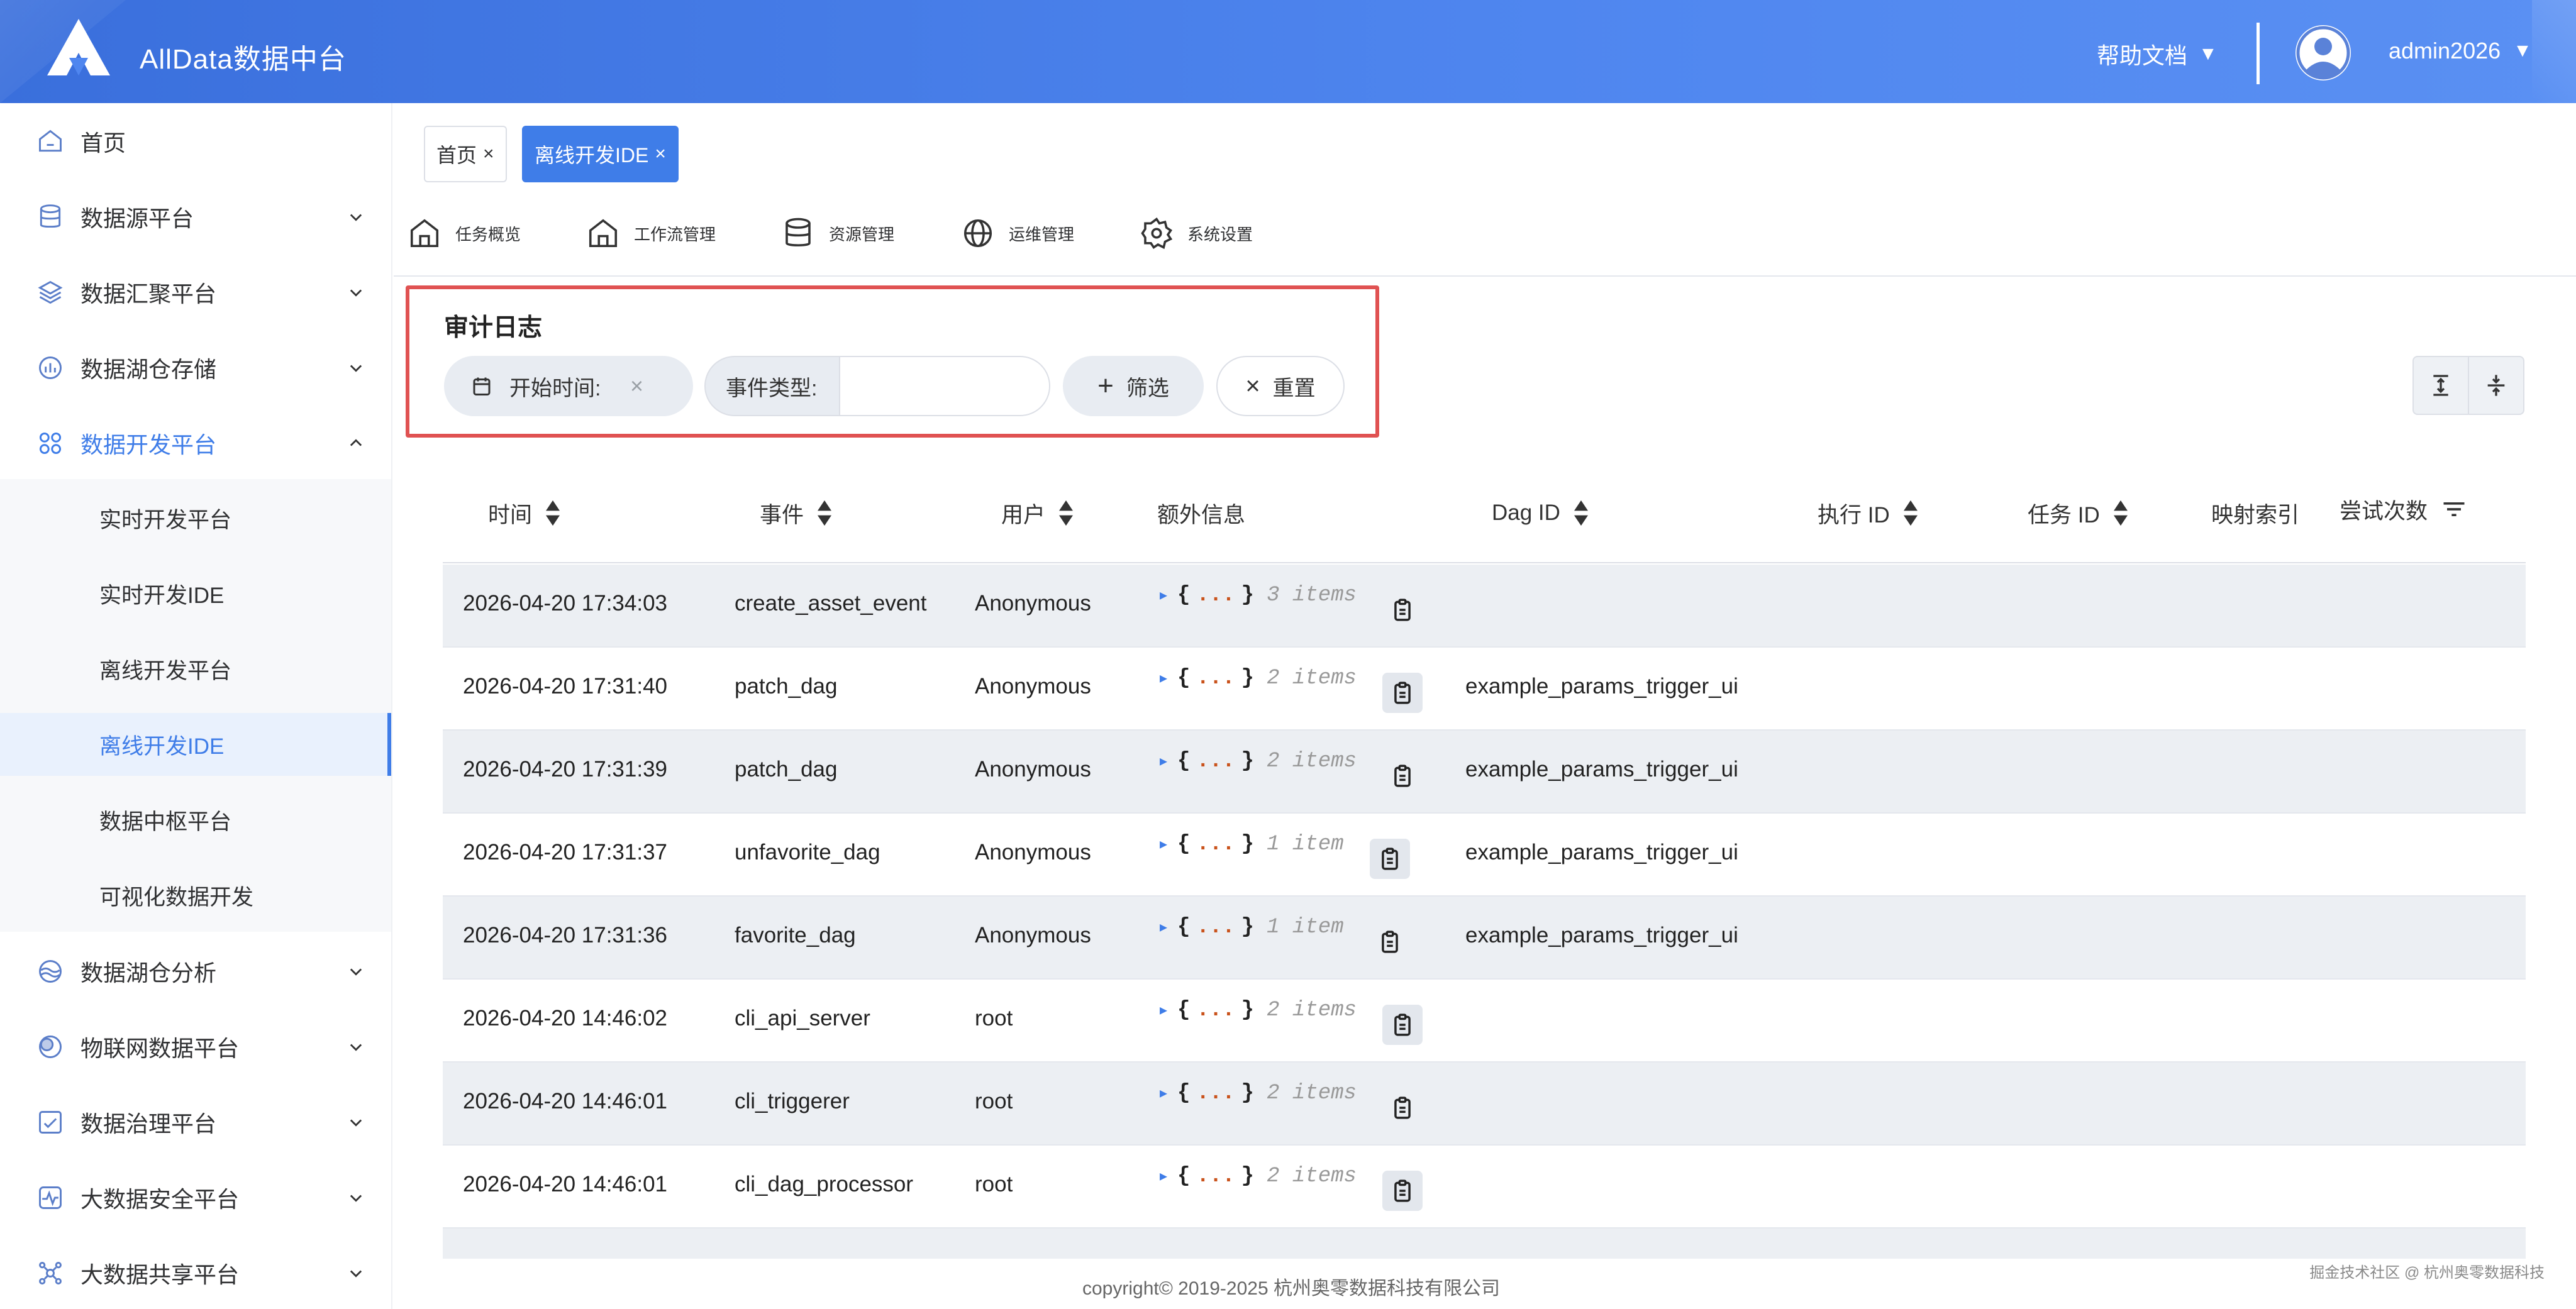 The image size is (2576, 1309). What do you see at coordinates (792, 1101) in the screenshot?
I see `cell-event: cli_triggerer` at bounding box center [792, 1101].